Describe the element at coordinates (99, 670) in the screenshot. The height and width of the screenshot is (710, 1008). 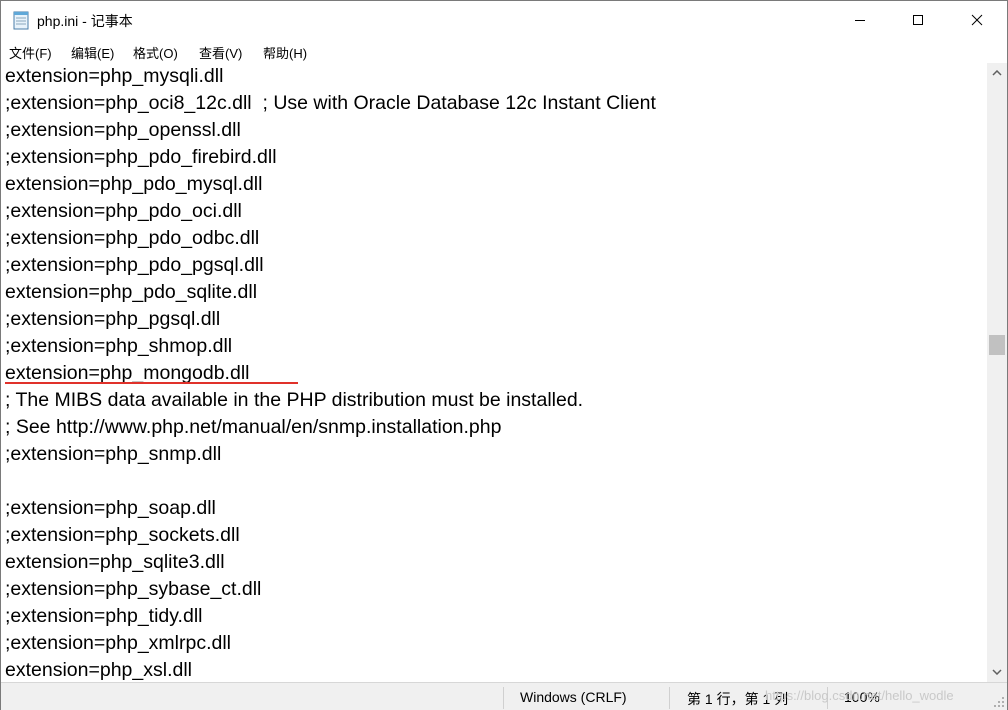
I see `editor-line: extension=php_xsl.dll` at that location.